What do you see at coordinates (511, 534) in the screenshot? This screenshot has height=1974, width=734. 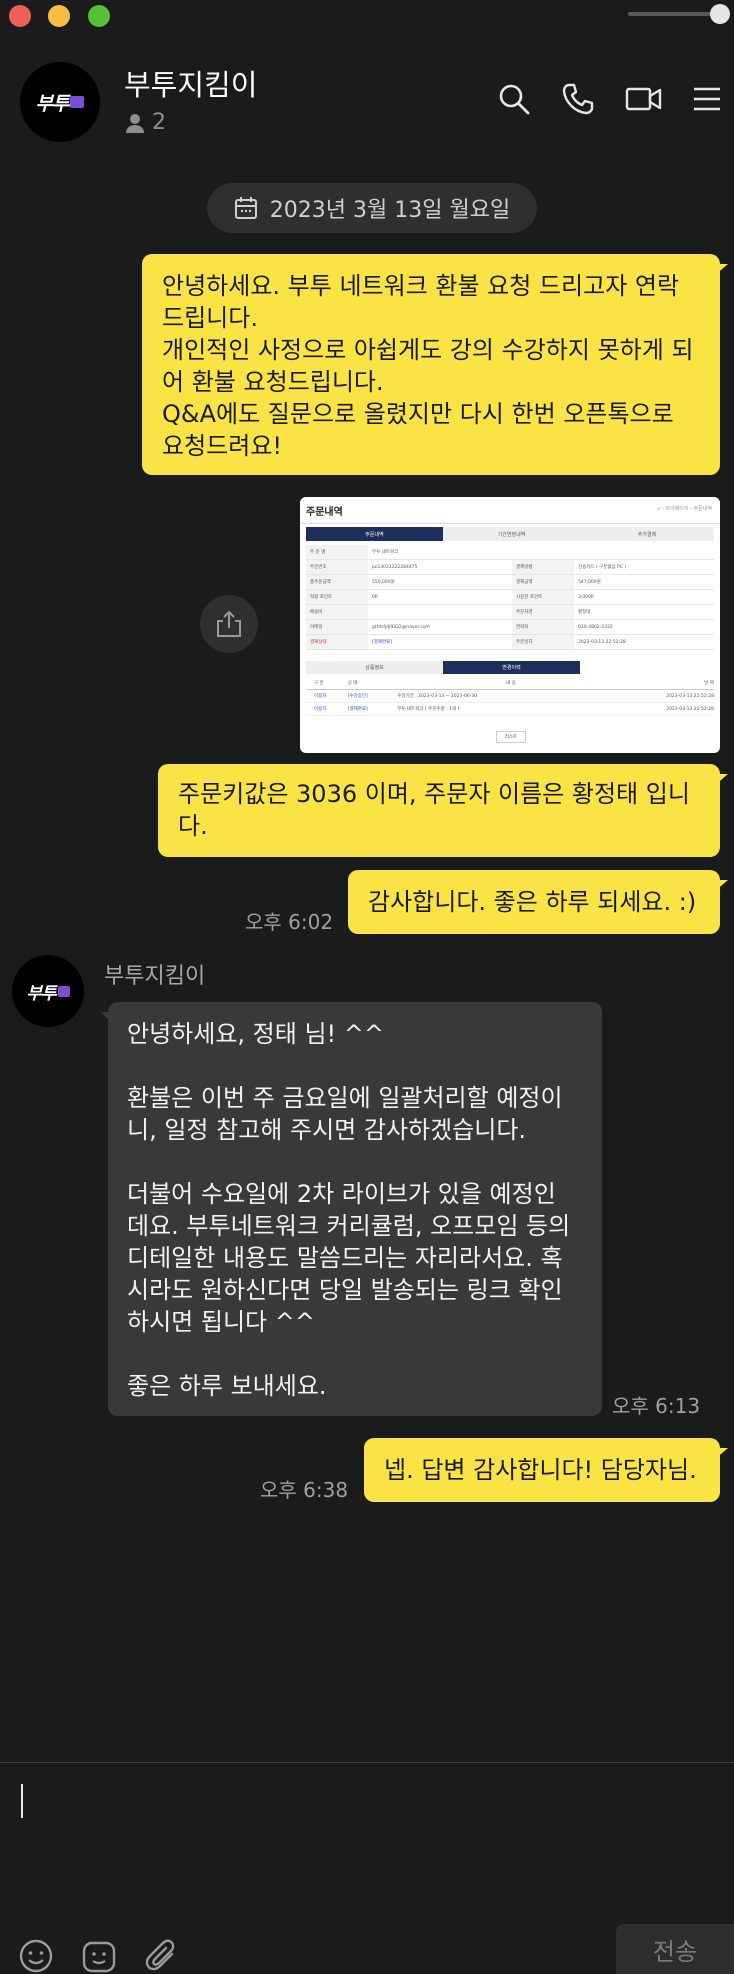 I see `shot-tab-extension: 기간연장내역` at bounding box center [511, 534].